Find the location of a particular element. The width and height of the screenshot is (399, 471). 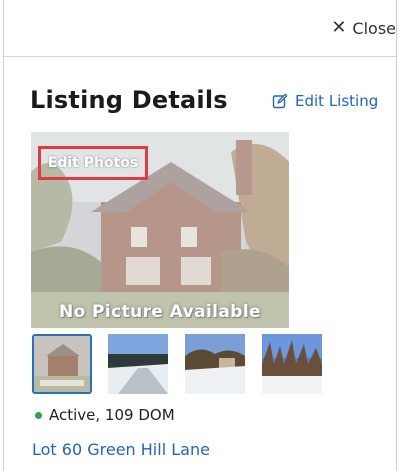

close-icon: ✕ is located at coordinates (339, 27).